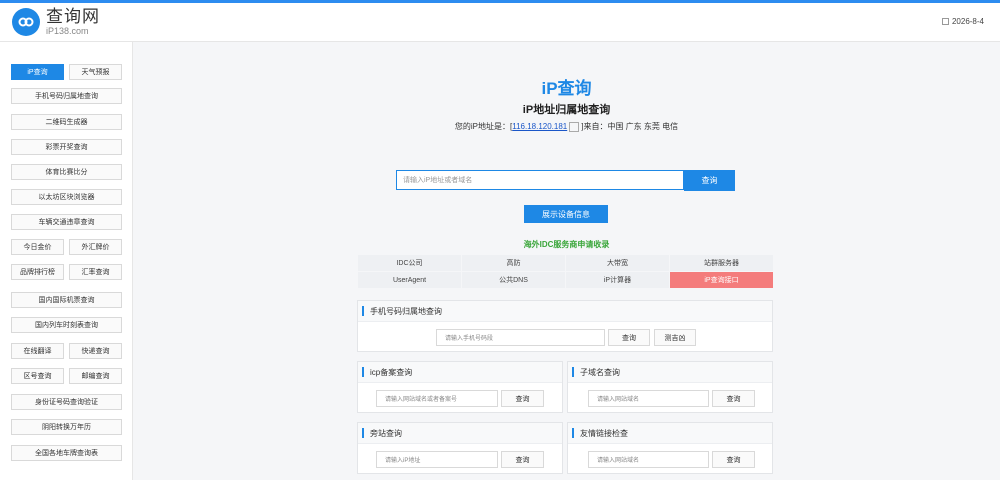 The width and height of the screenshot is (1000, 480). I want to click on sidebar-item: 体育比赛比分, so click(66, 172).